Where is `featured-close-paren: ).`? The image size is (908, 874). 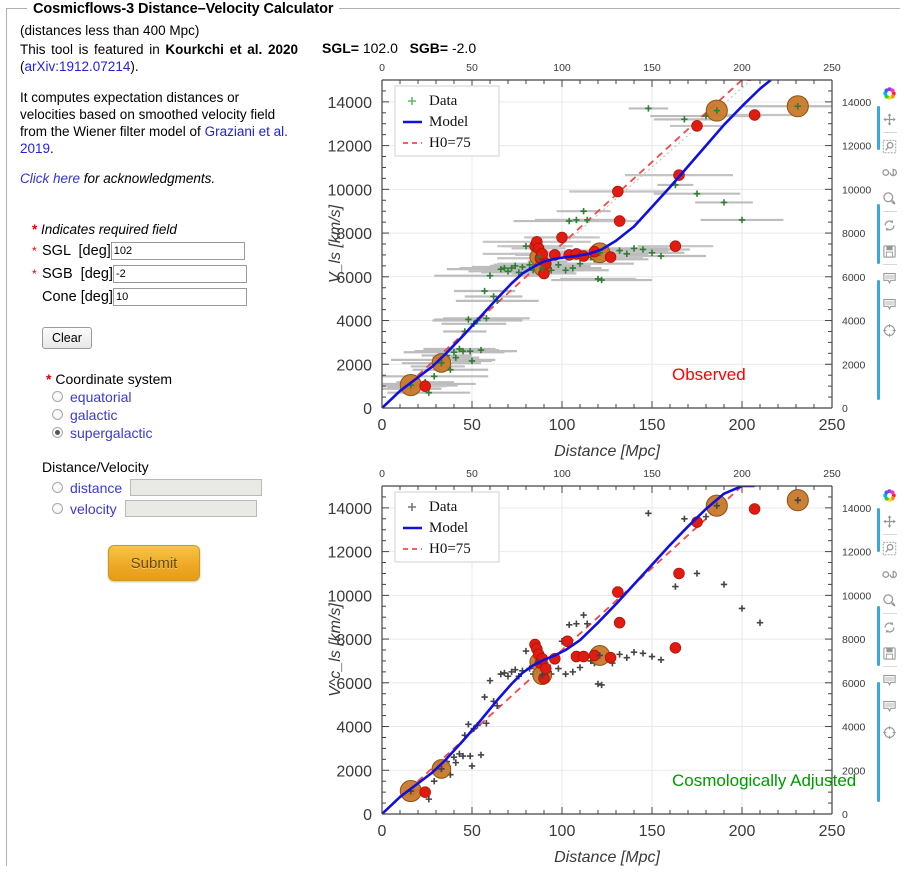
featured-close-paren: ). is located at coordinates (134, 66).